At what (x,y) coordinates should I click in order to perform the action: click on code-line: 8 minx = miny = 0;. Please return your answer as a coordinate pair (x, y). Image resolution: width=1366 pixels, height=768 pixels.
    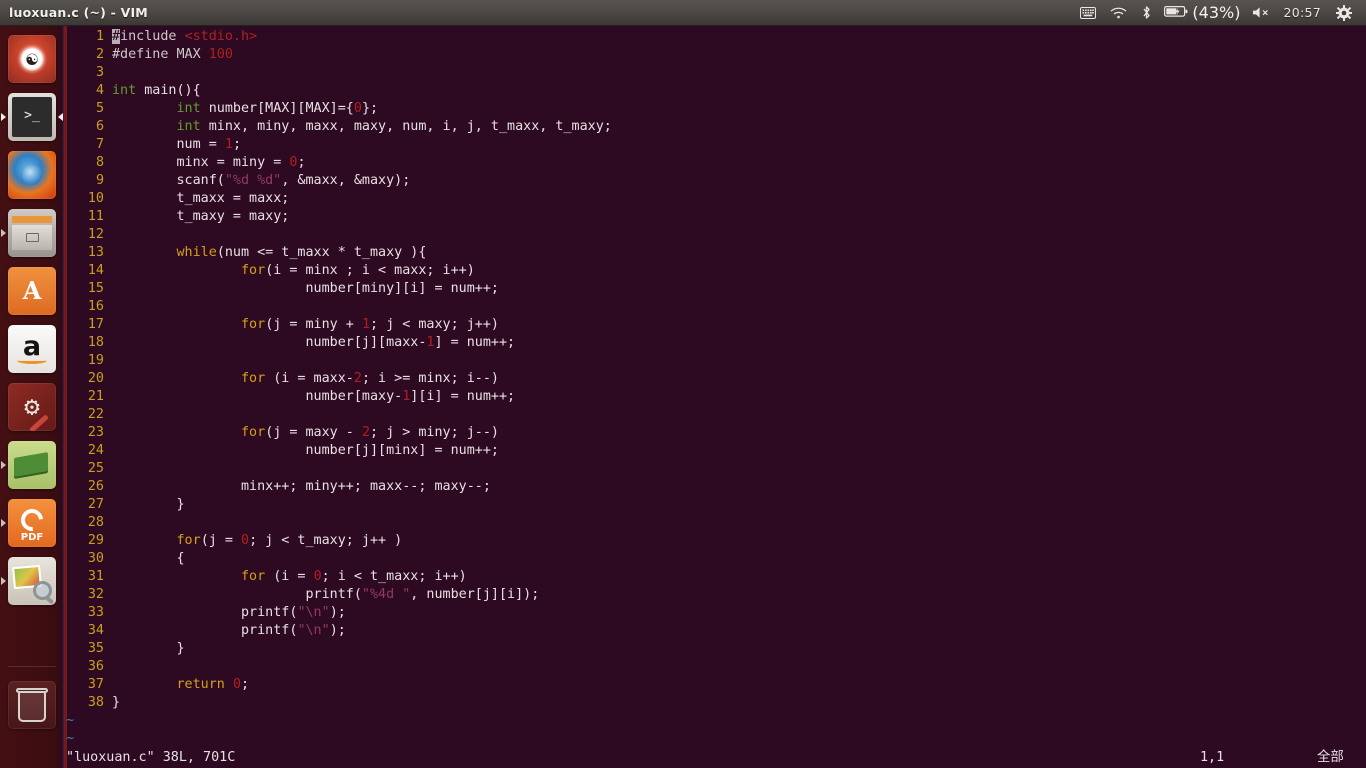
    Looking at the image, I should click on (715, 163).